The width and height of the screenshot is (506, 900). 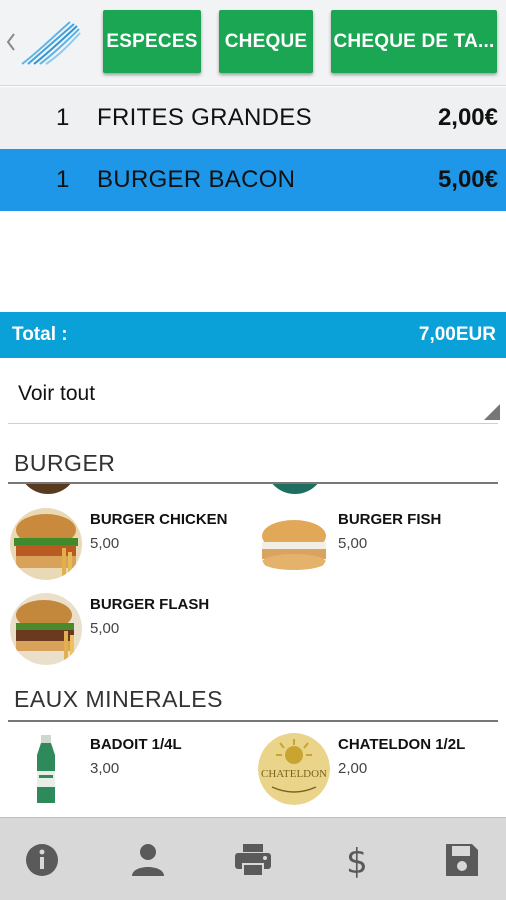 What do you see at coordinates (57, 393) in the screenshot?
I see `category-filter-value: Voir tout` at bounding box center [57, 393].